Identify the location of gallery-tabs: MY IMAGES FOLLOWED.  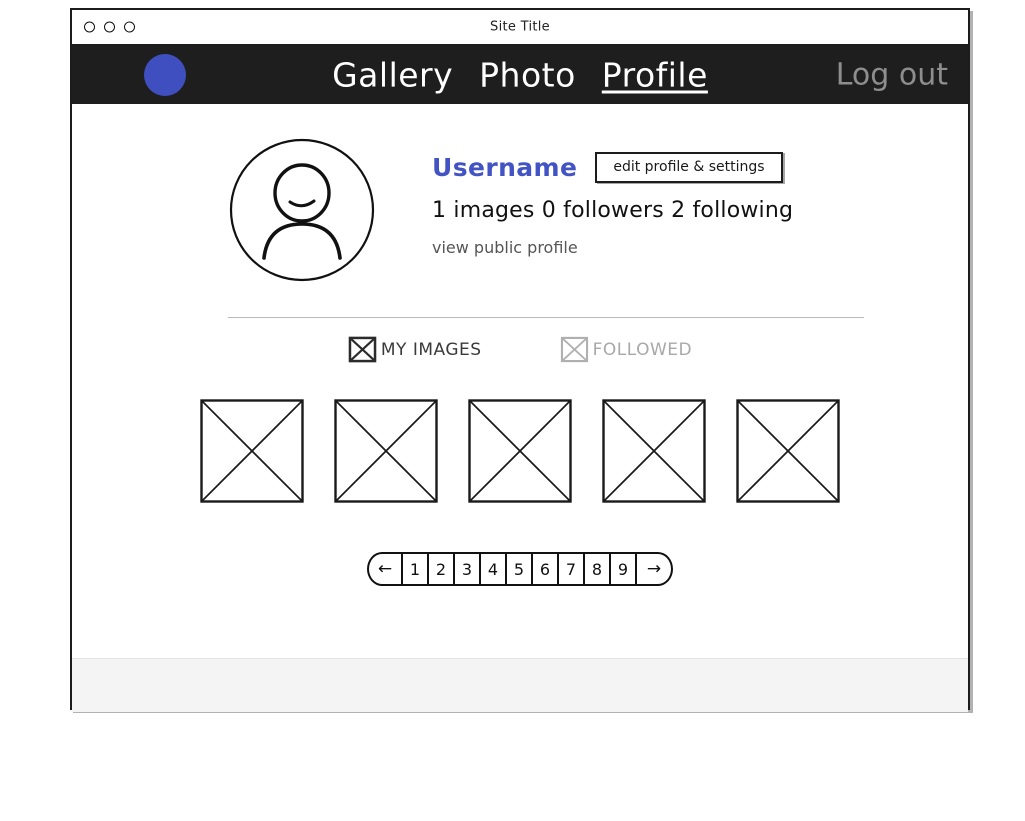
(520, 349).